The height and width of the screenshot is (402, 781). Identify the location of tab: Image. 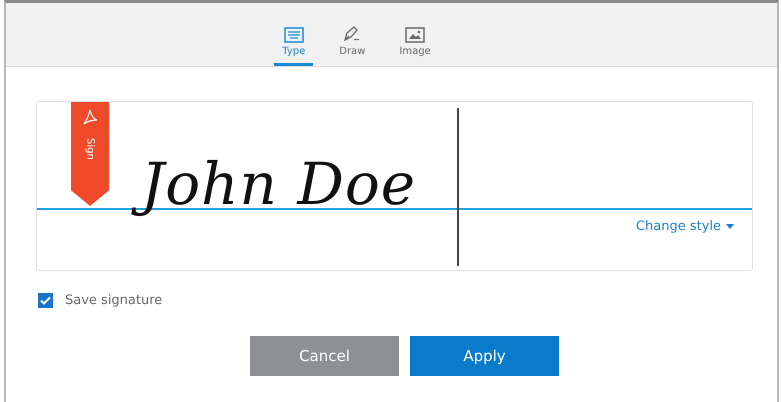
(415, 42).